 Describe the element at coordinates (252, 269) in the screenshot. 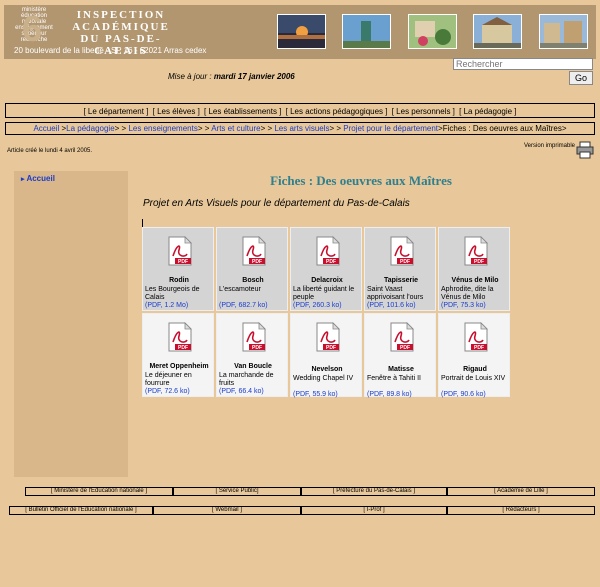

I see `document-card: PDF Bosch L'escamoteur (PDF, 682.7 ko)` at that location.